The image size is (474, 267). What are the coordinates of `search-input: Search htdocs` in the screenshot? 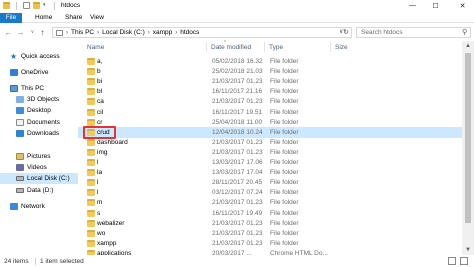 It's located at (413, 32).